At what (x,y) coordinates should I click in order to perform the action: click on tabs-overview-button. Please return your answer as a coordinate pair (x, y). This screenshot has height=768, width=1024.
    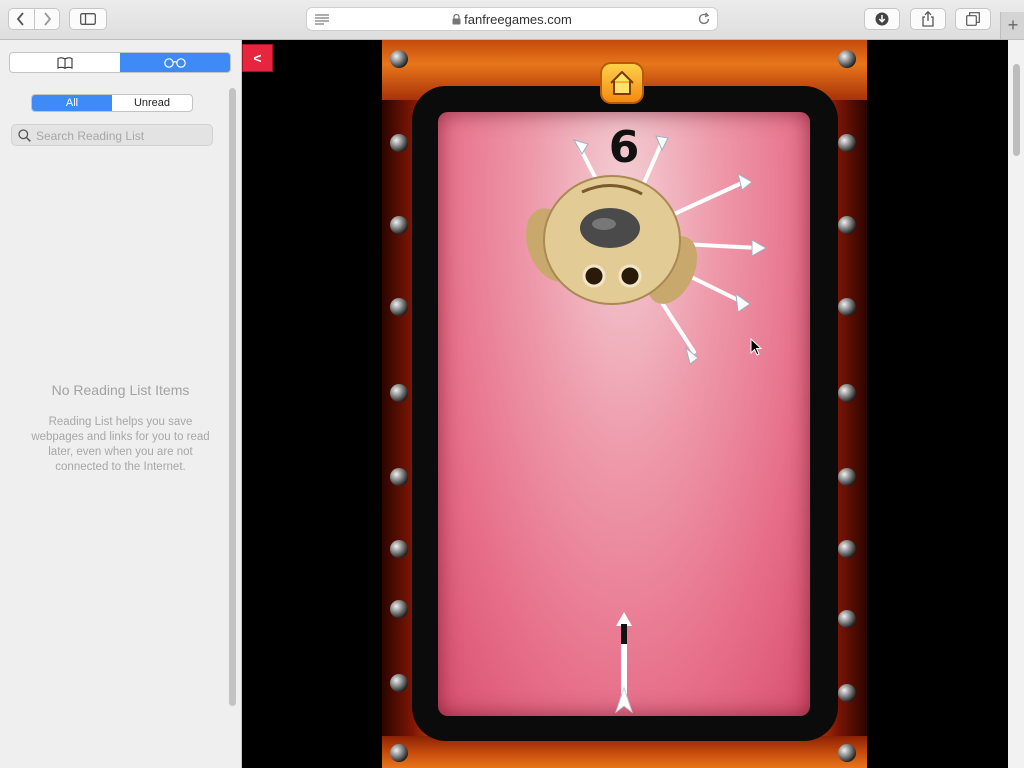
    Looking at the image, I should click on (973, 19).